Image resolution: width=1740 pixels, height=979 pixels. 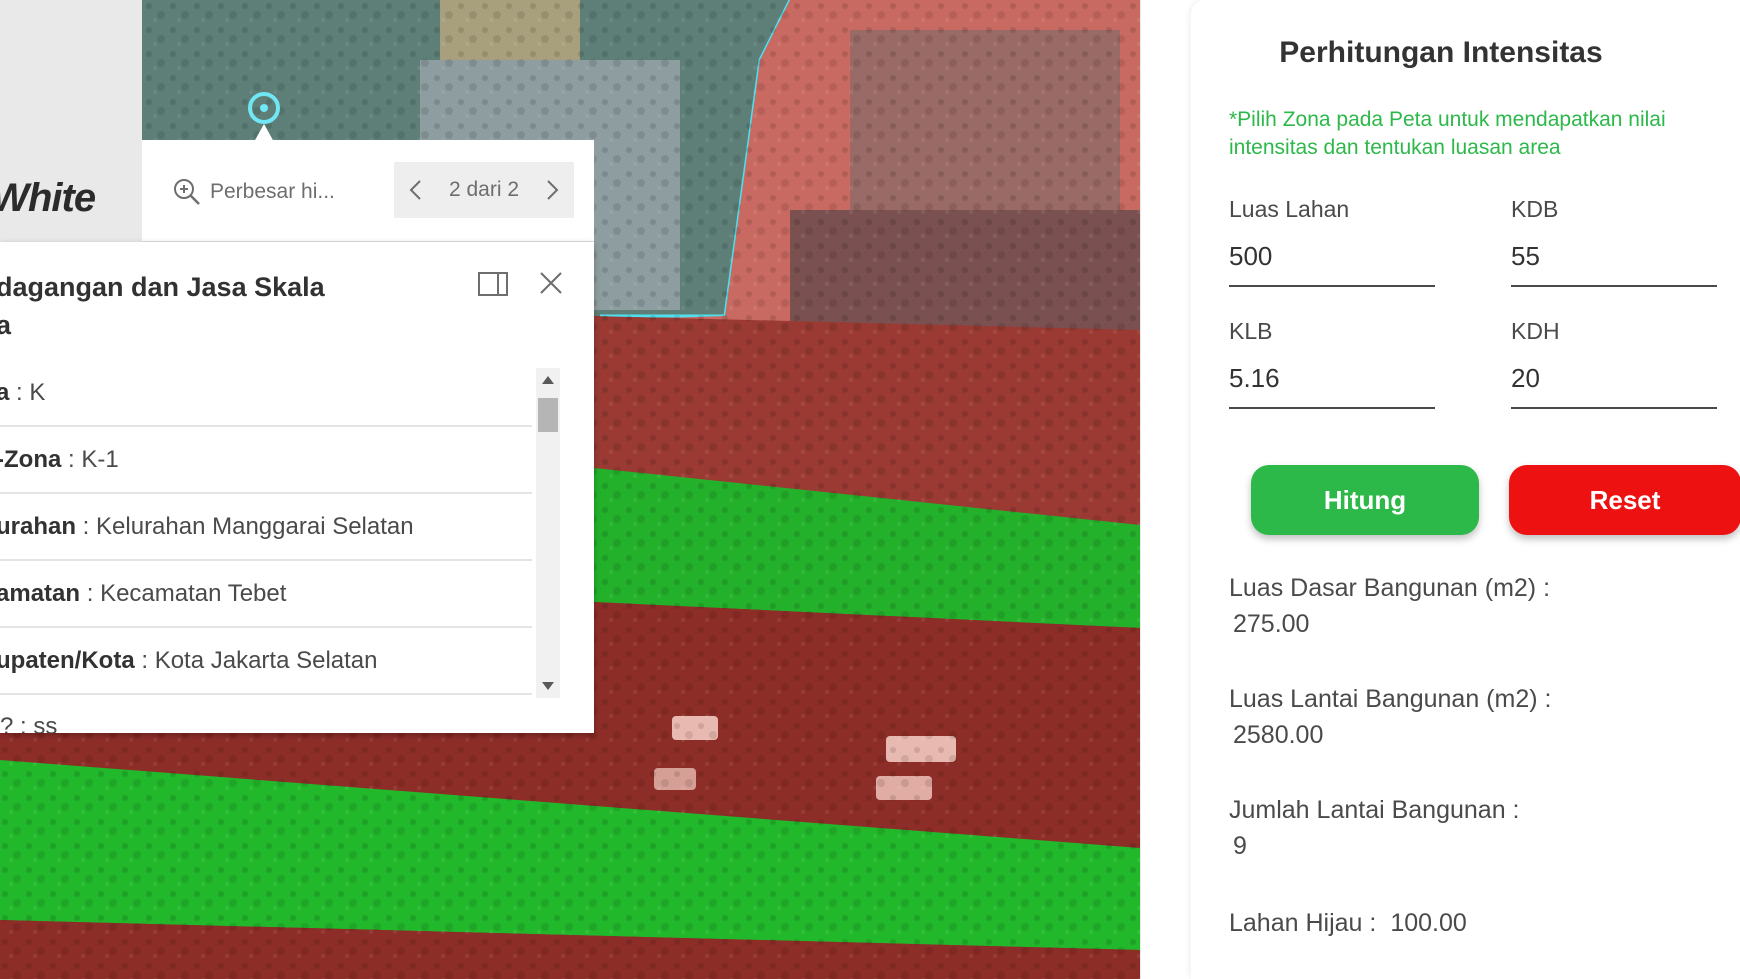 What do you see at coordinates (255, 526) in the screenshot?
I see `attribute-value: Kelurahan Manggarai Selatan` at bounding box center [255, 526].